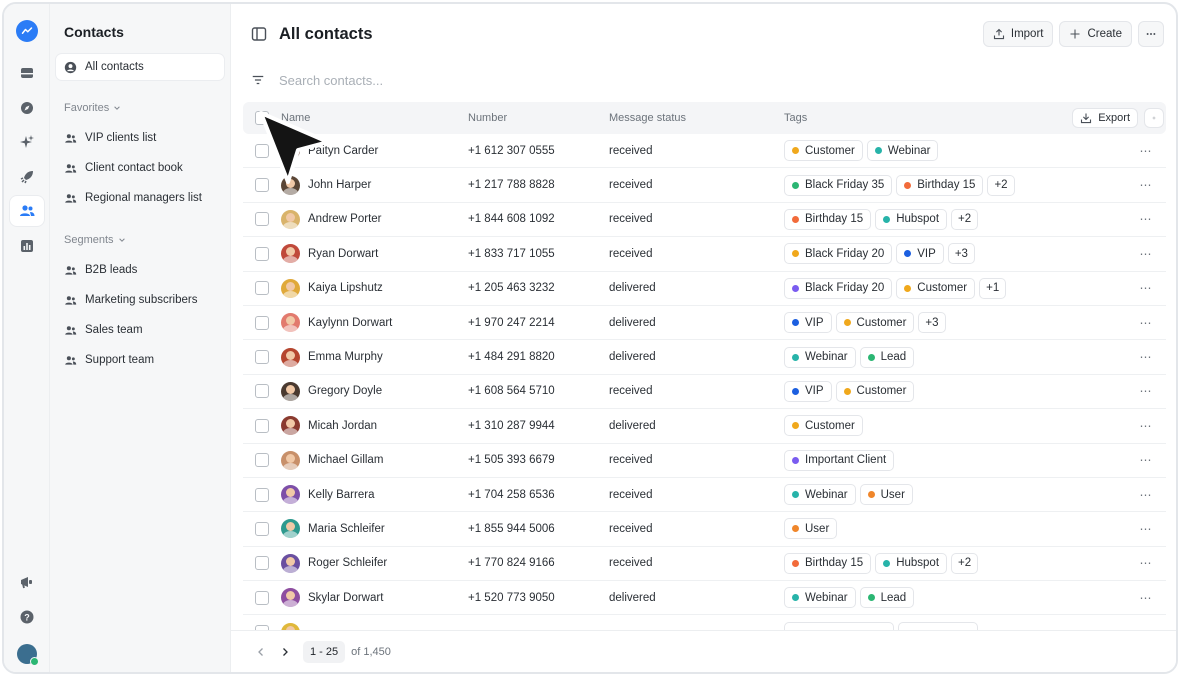  I want to click on toggle-sidebar-icon, so click(259, 34).